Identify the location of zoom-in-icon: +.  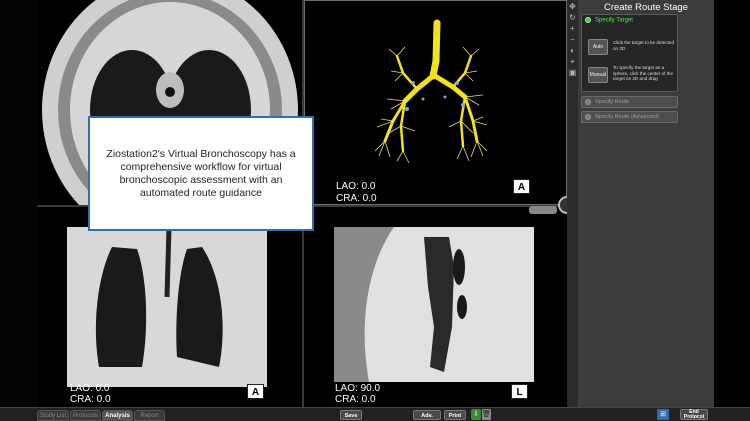
(572, 28).